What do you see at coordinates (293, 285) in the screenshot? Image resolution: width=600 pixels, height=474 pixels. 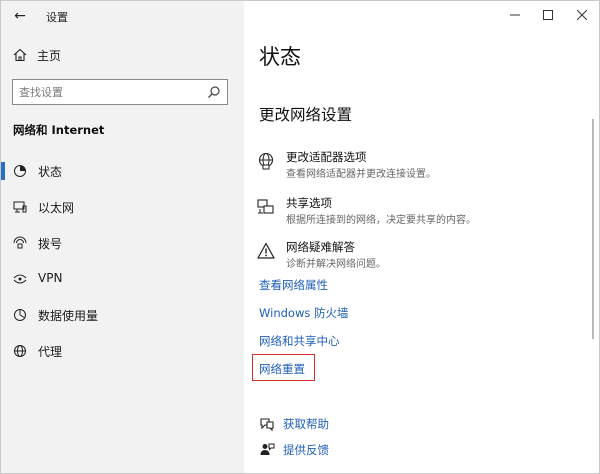 I see `link-network-properties: 查看网络属性` at bounding box center [293, 285].